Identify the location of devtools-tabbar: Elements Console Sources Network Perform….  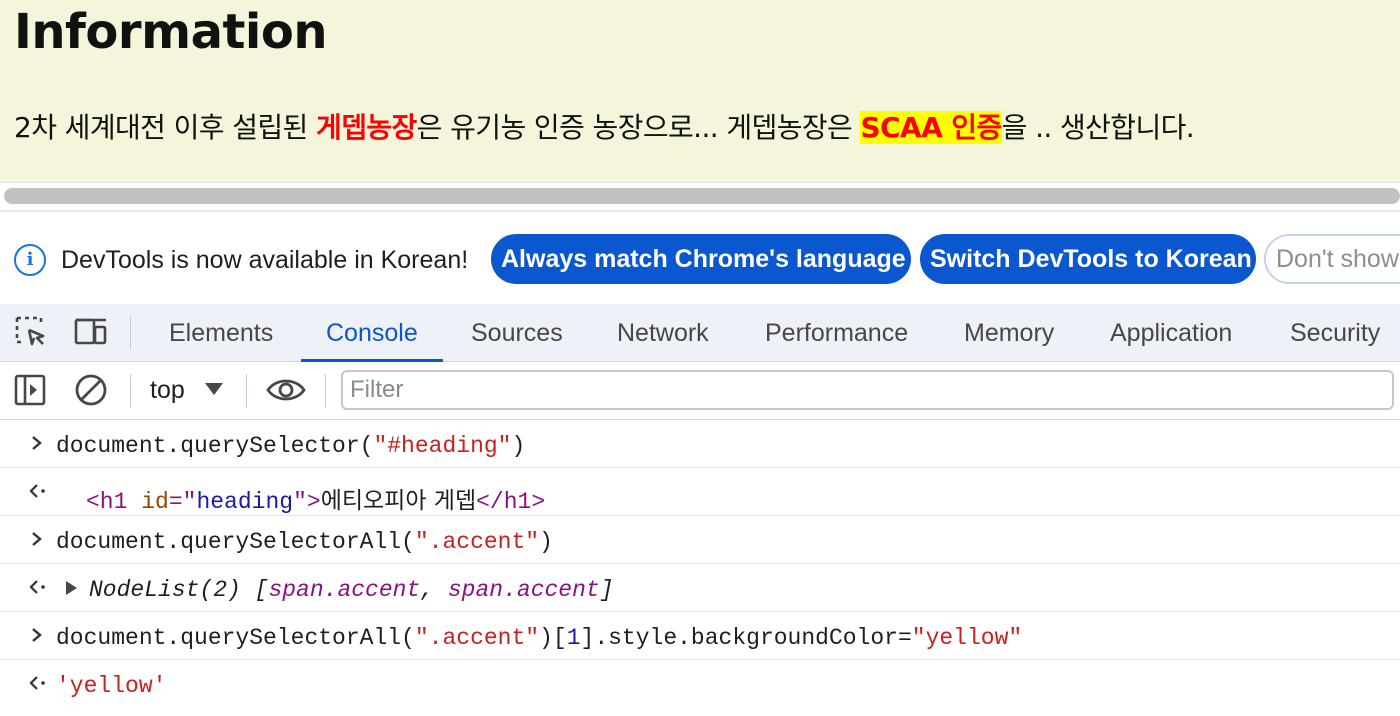
(700, 333).